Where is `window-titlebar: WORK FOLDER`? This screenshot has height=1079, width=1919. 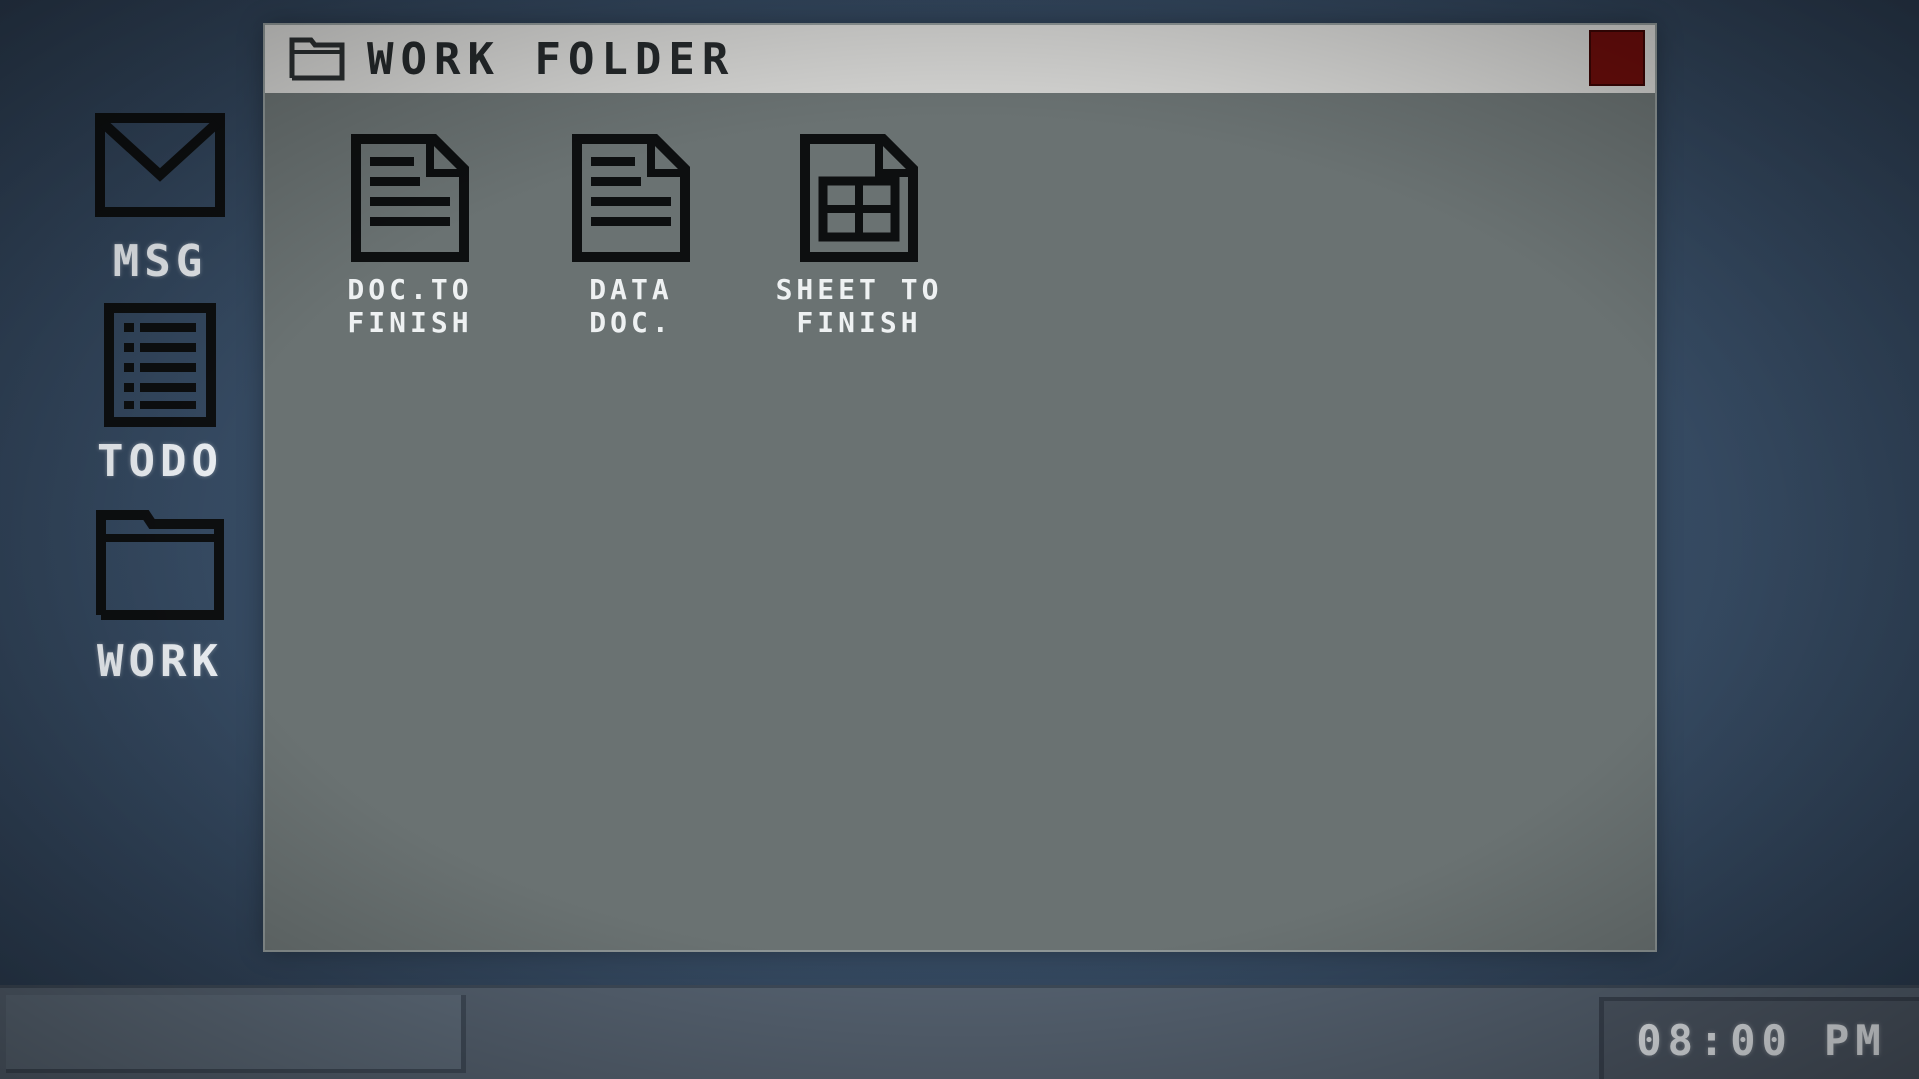
window-titlebar: WORK FOLDER is located at coordinates (960, 59).